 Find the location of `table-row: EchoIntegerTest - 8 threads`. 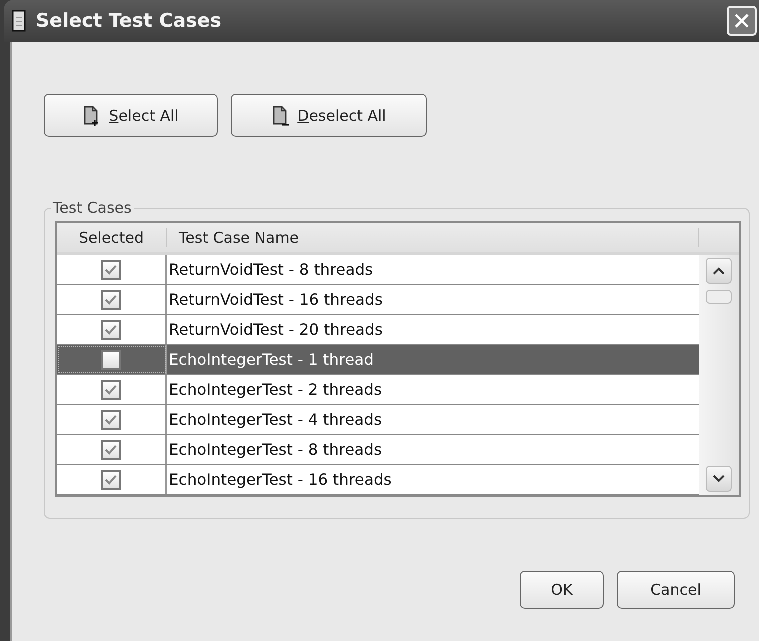

table-row: EchoIntegerTest - 8 threads is located at coordinates (378, 450).